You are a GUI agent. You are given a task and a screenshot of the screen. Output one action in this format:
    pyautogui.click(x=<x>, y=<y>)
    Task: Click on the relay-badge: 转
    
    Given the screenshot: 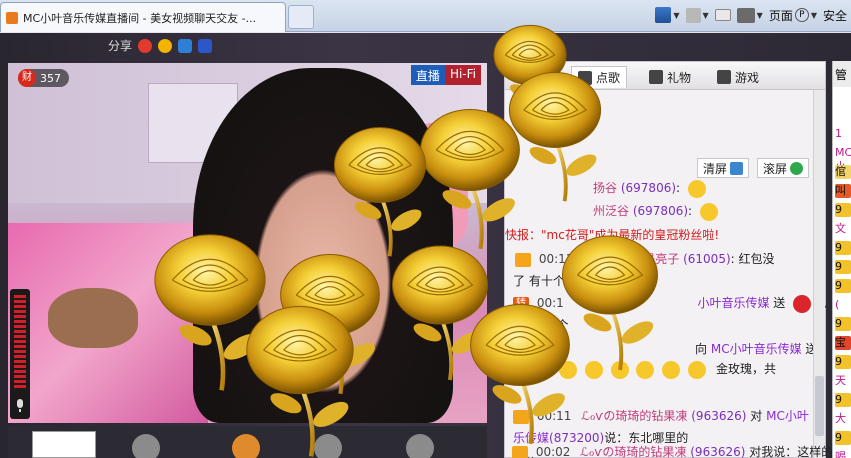 What is the action you would take?
    pyautogui.click(x=521, y=303)
    